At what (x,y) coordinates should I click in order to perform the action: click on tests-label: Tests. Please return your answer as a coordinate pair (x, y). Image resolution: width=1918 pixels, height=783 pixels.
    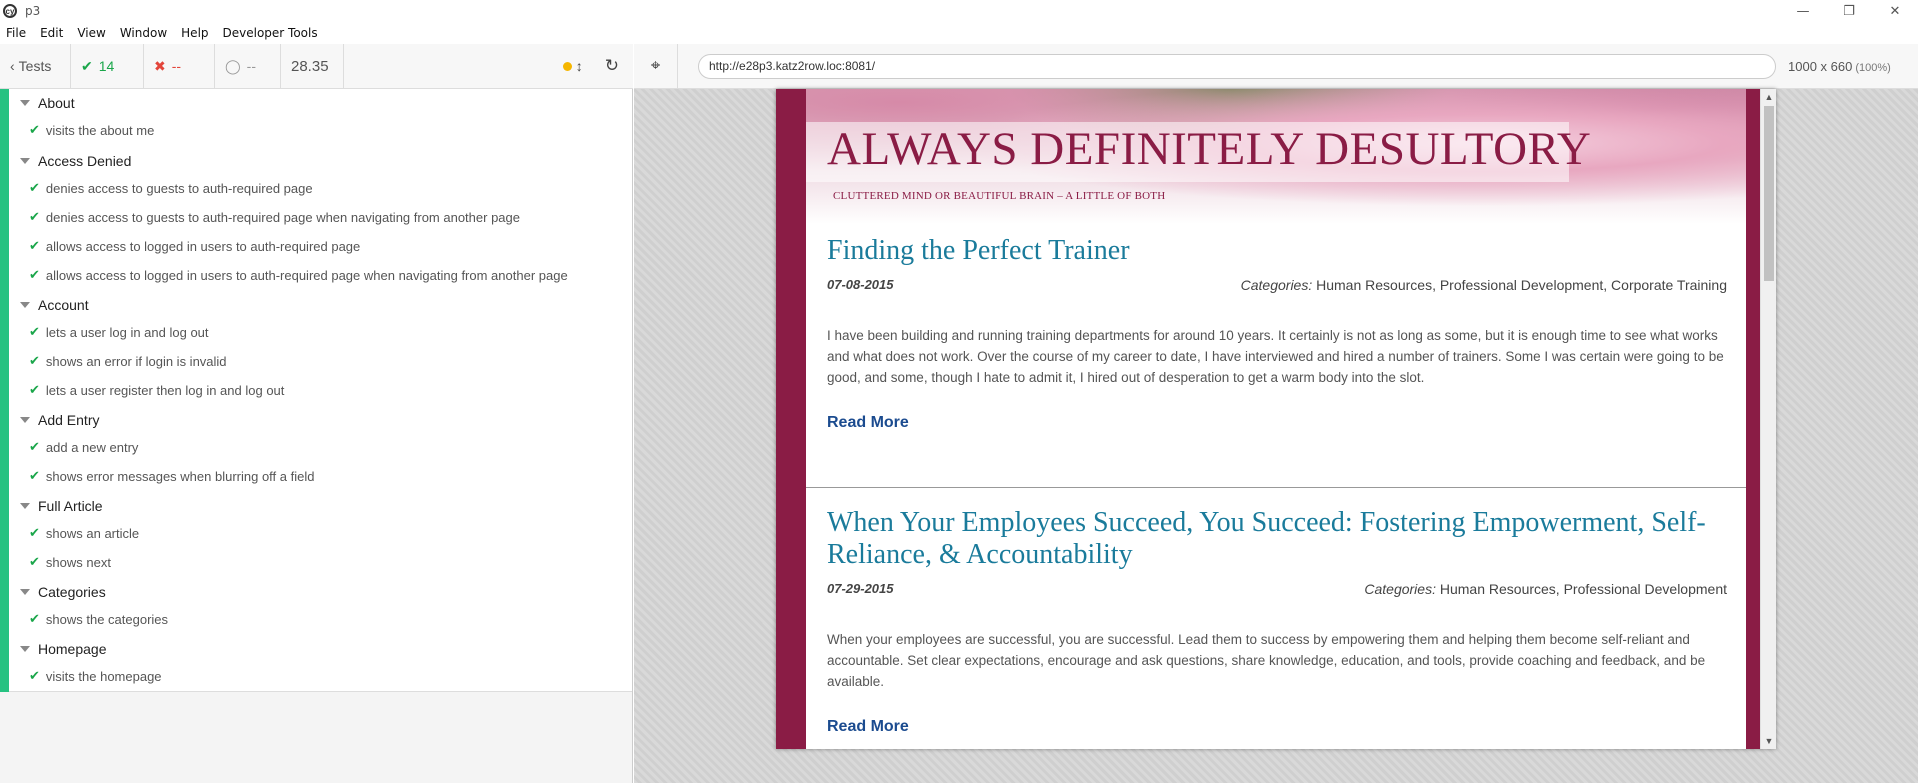
    Looking at the image, I should click on (35, 66).